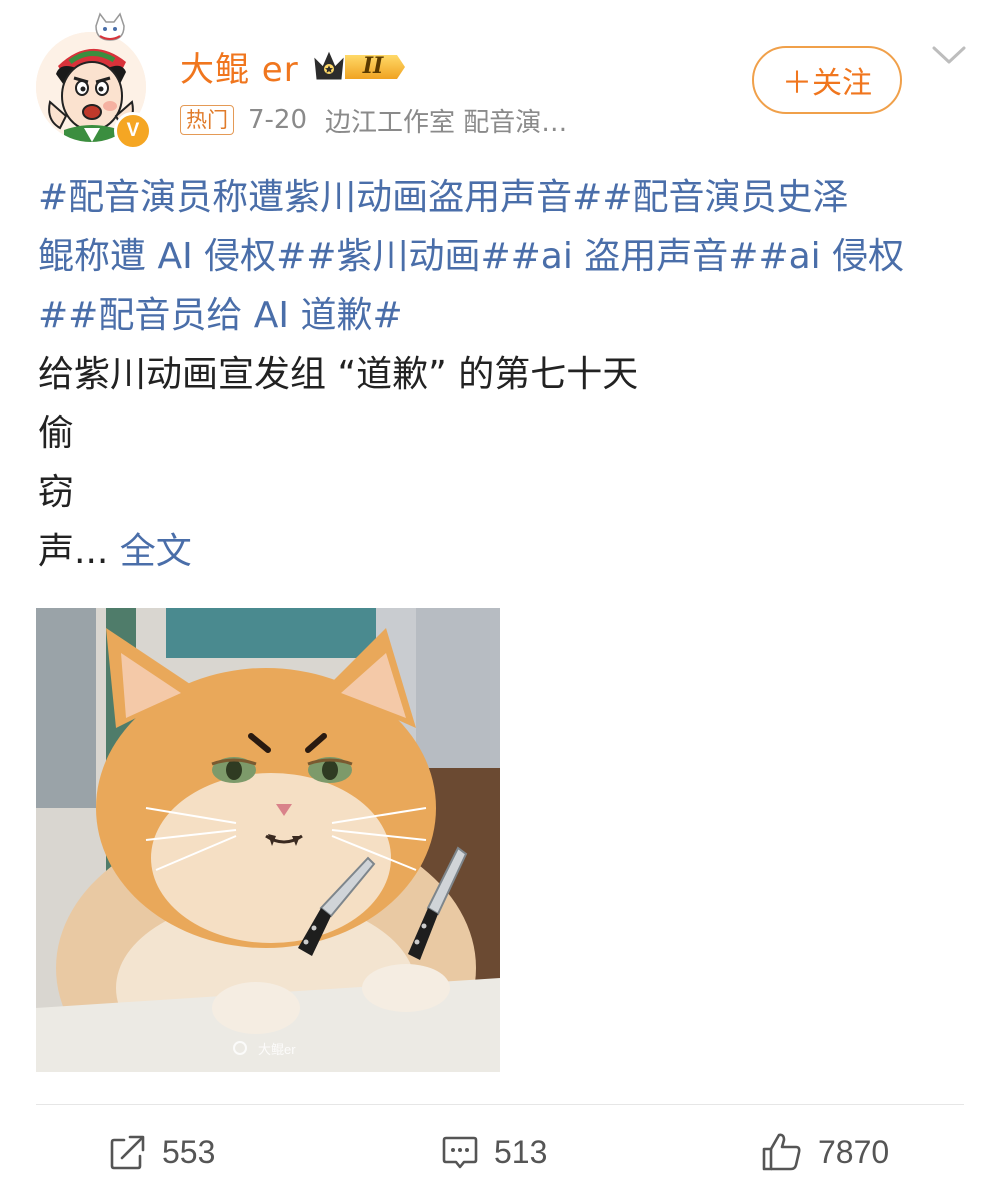 The width and height of the screenshot is (1000, 1194). Describe the element at coordinates (110, 26) in the screenshot. I see `cat-ornament-icon` at that location.